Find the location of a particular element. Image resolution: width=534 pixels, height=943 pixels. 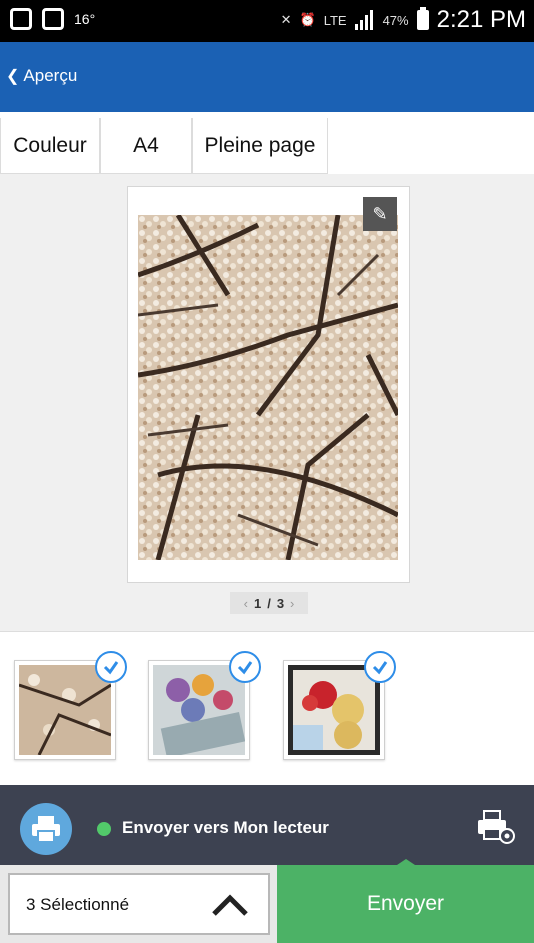

app-notification-icon is located at coordinates (21, 19).